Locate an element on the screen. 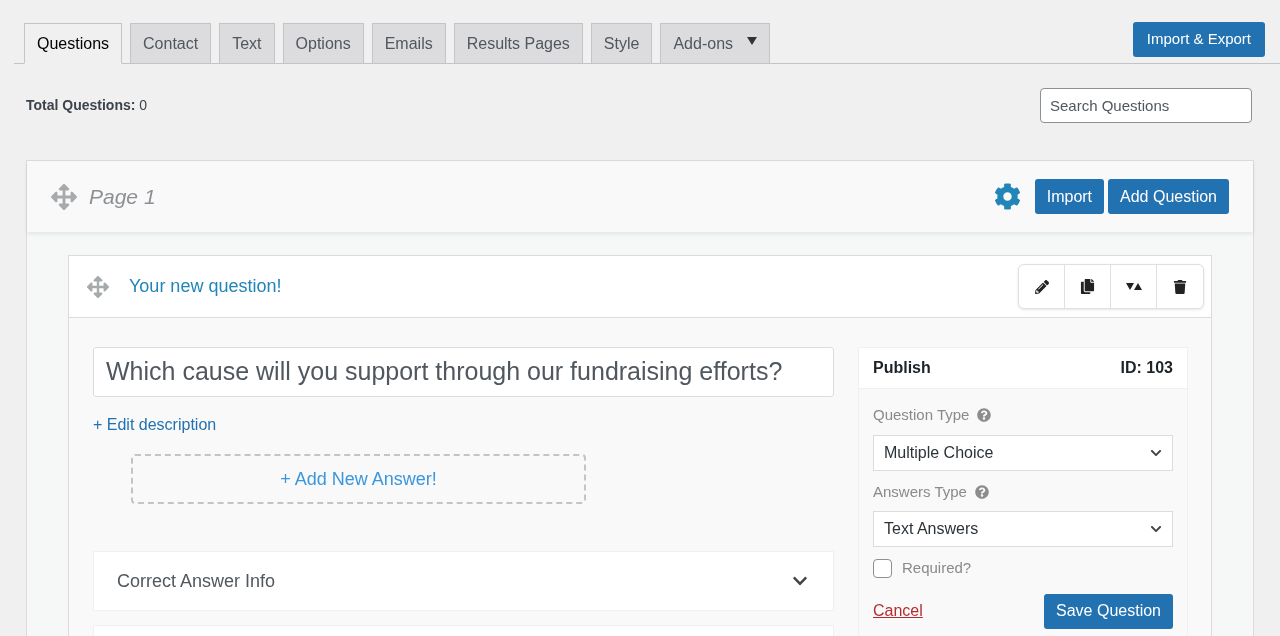 Image resolution: width=1280 pixels, height=636 pixels. tab: Text is located at coordinates (247, 43).